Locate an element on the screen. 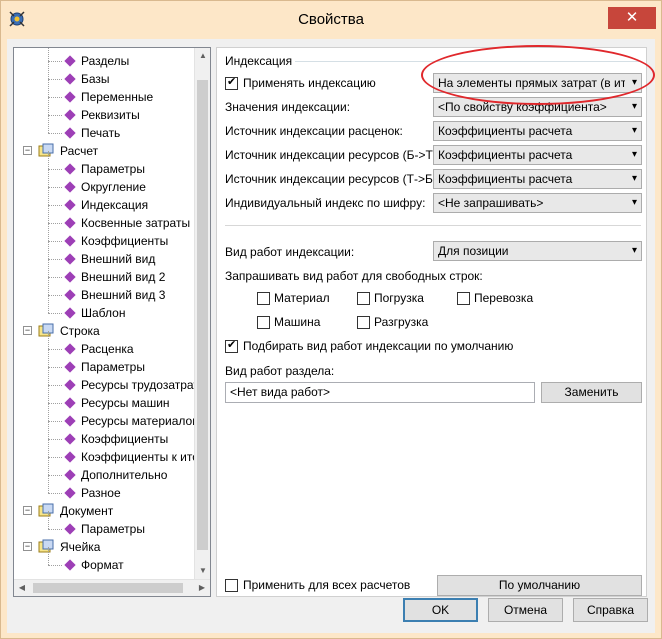 The image size is (662, 639). tree-item: Базы is located at coordinates (104, 74).